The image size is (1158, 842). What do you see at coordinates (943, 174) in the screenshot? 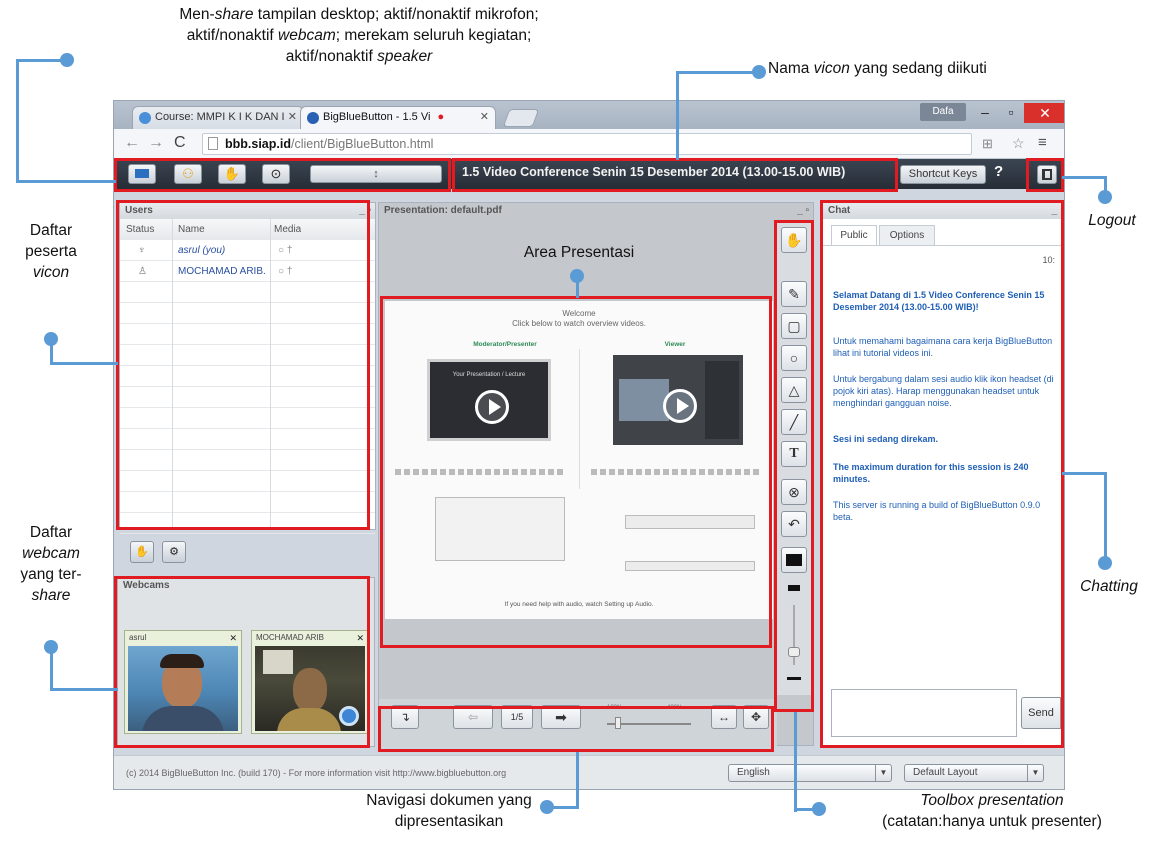
I see `shortcut-keys-button: Shortcut Keys` at bounding box center [943, 174].